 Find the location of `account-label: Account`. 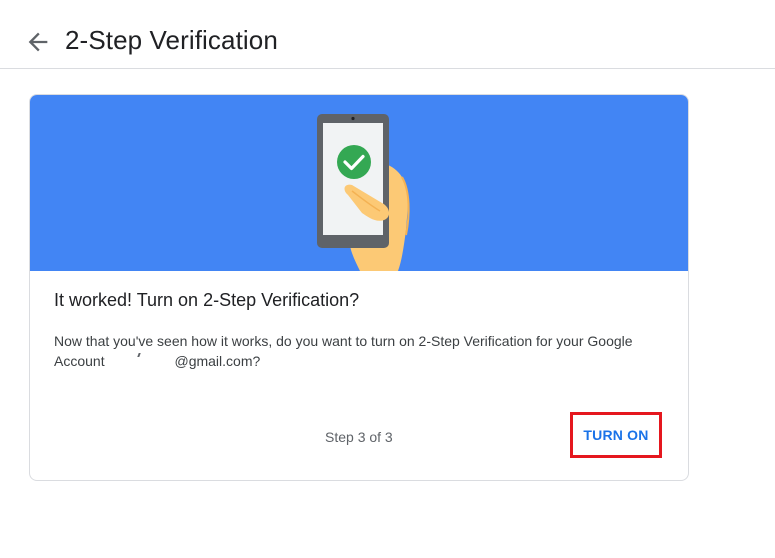

account-label: Account is located at coordinates (81, 361).